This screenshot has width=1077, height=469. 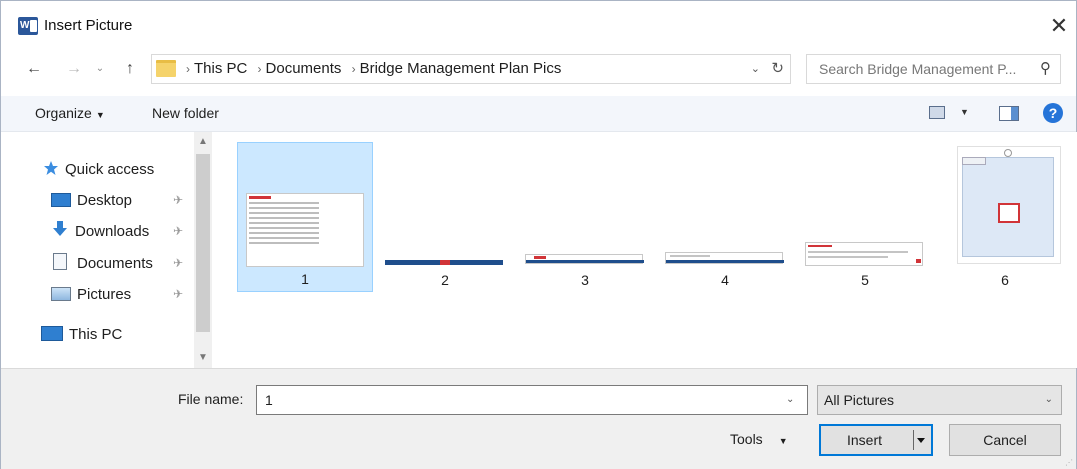 What do you see at coordinates (60, 229) in the screenshot?
I see `download-arrow-icon` at bounding box center [60, 229].